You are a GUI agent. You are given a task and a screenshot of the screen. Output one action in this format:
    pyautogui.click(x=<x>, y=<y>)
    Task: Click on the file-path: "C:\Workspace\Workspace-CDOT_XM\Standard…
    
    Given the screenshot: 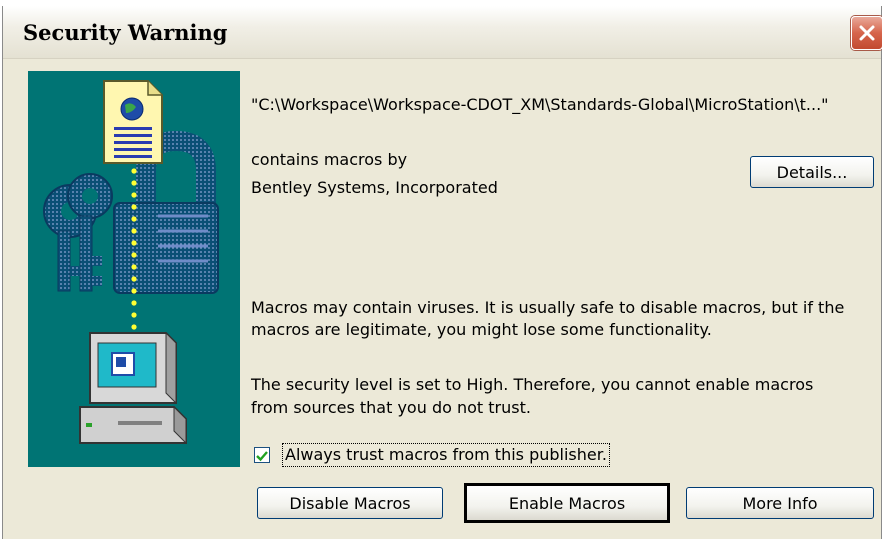 What is the action you would take?
    pyautogui.click(x=540, y=104)
    